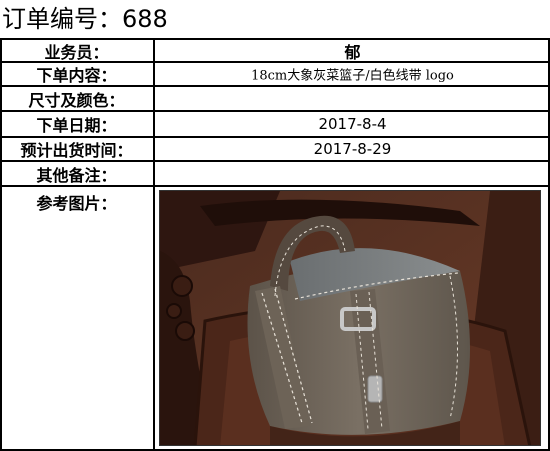 This screenshot has height=451, width=550. I want to click on field-row-ship-date: 预计出货时间： 2017-8-29, so click(275, 149).